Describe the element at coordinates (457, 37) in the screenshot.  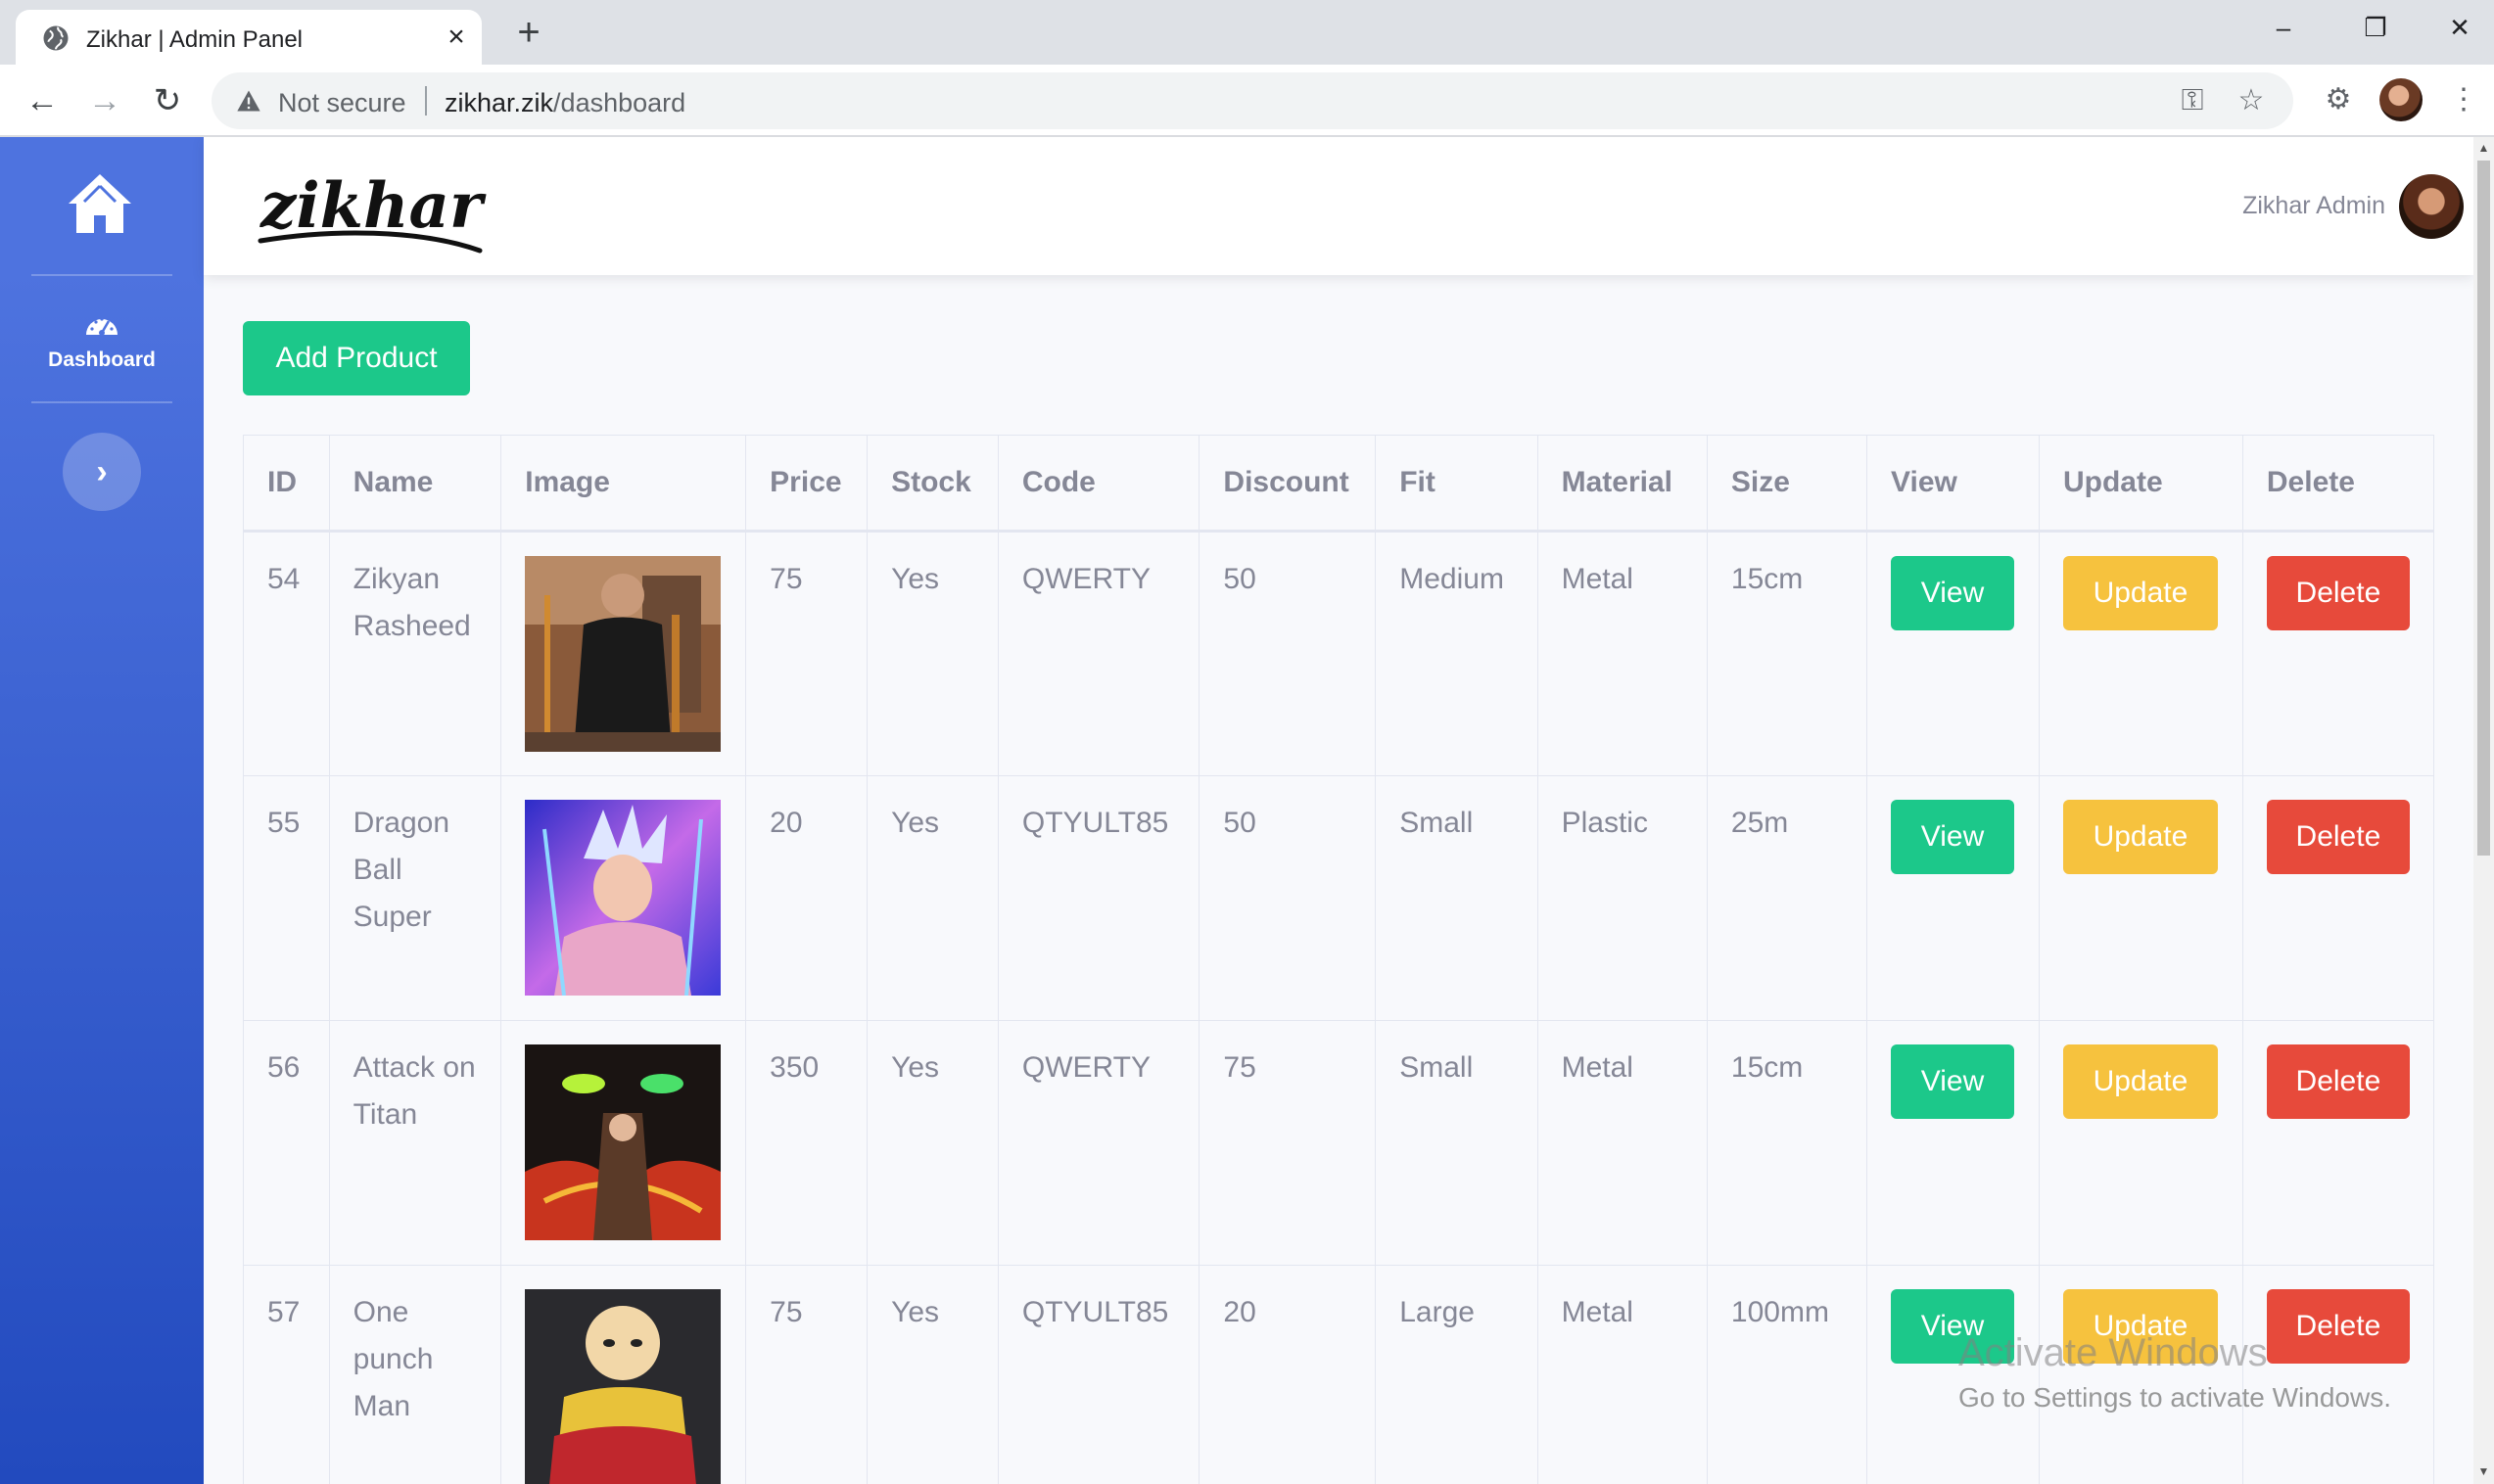
I see `tab-close-icon: ×` at that location.